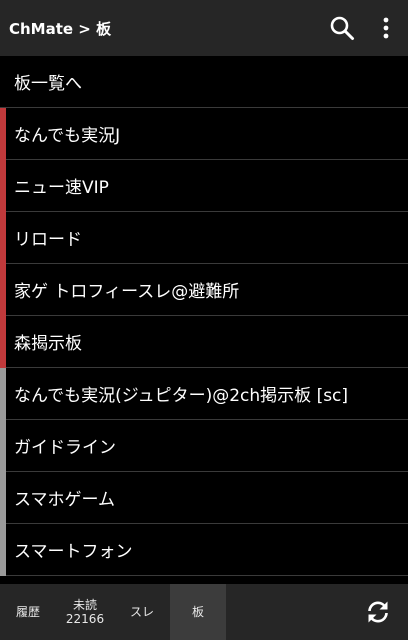 The image size is (408, 640). I want to click on board-list-item: ガイドライン, so click(204, 446).